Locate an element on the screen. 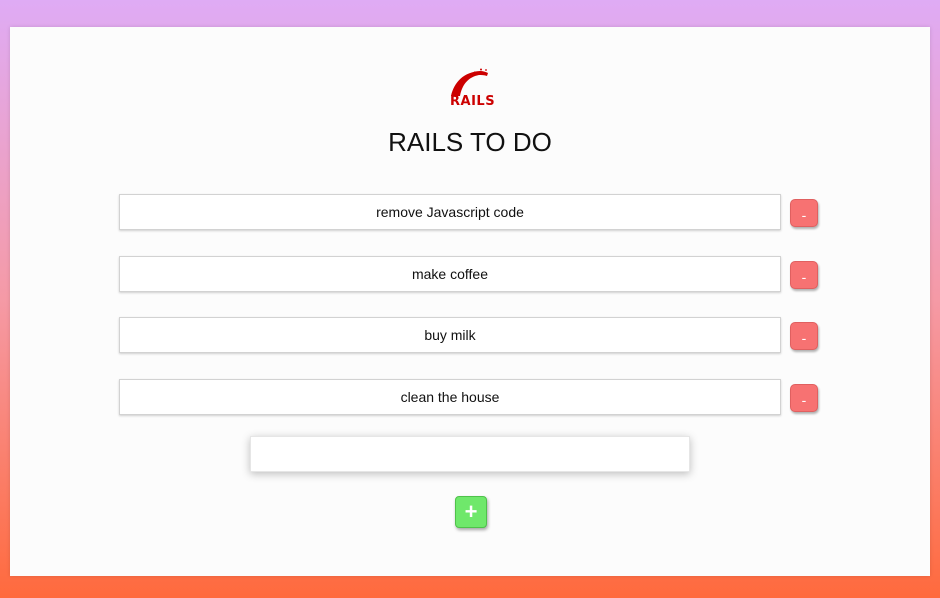  todo-item: clean the house is located at coordinates (450, 397).